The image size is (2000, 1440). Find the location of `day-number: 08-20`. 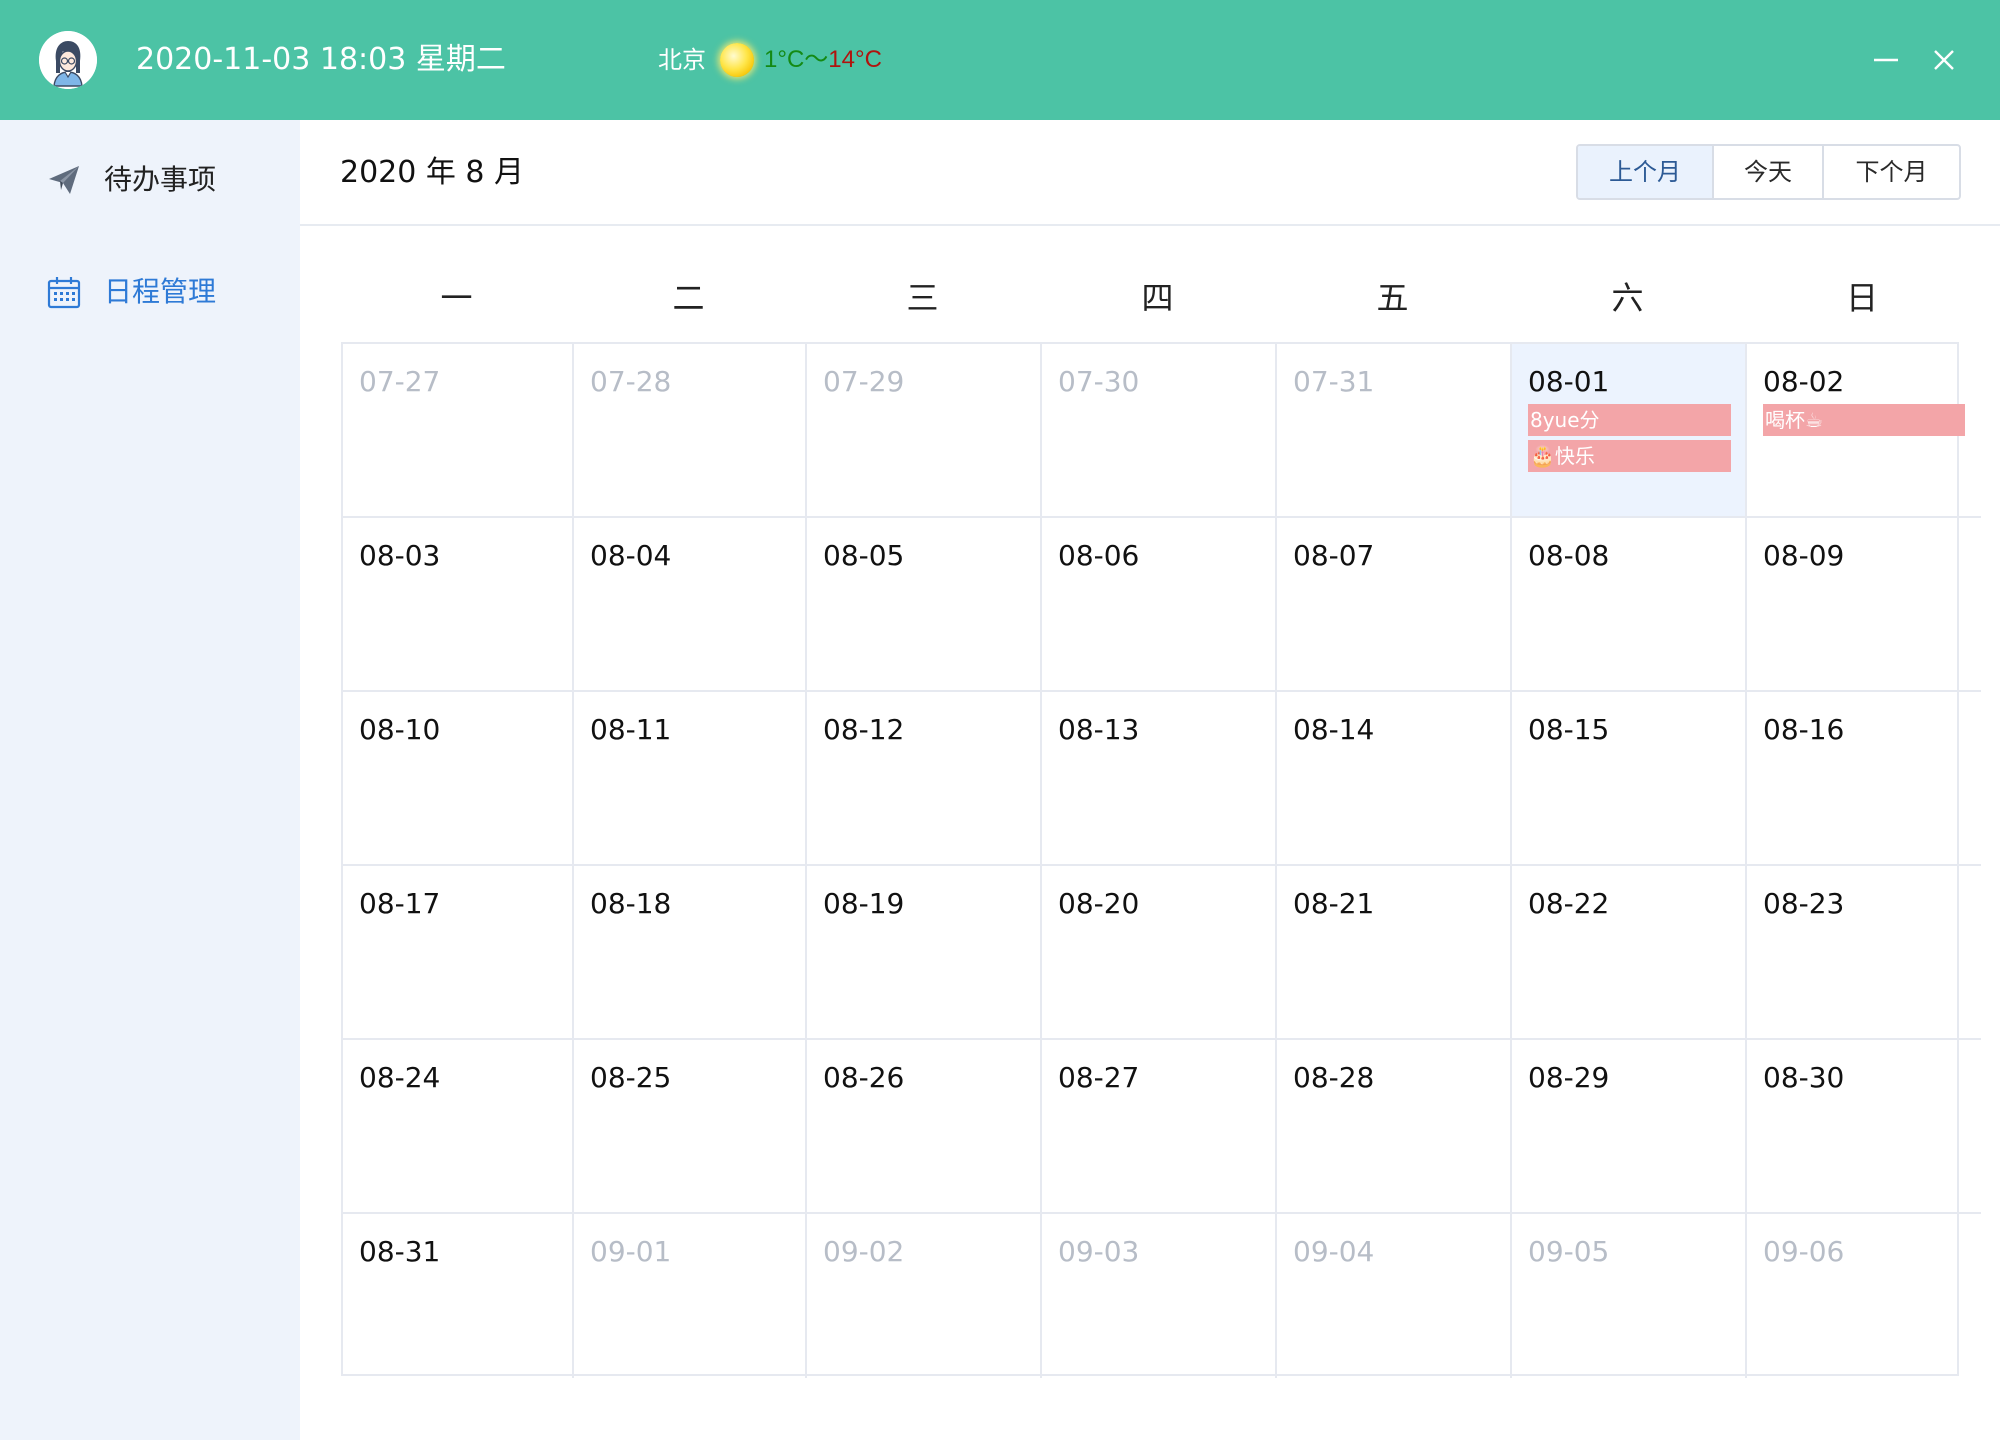

day-number: 08-20 is located at coordinates (1099, 903).